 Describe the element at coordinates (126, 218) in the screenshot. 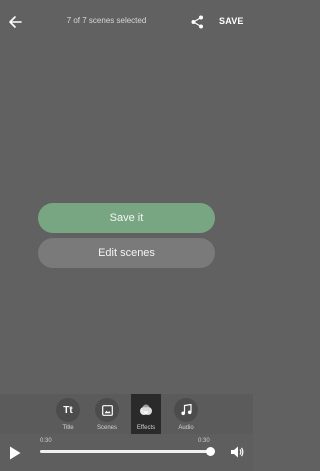

I see `save-it-button: Save it` at that location.